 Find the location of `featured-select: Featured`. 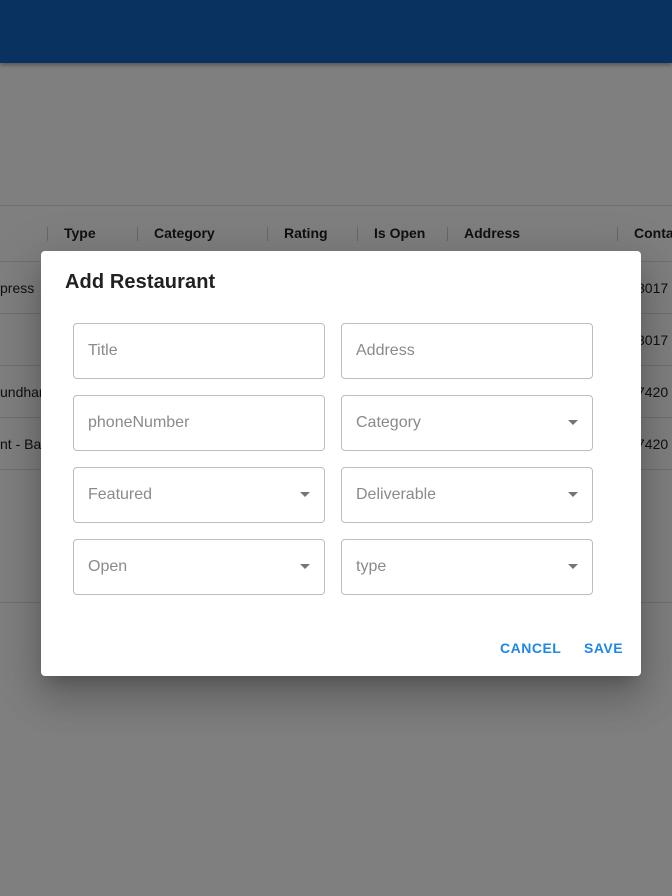

featured-select: Featured is located at coordinates (199, 495).